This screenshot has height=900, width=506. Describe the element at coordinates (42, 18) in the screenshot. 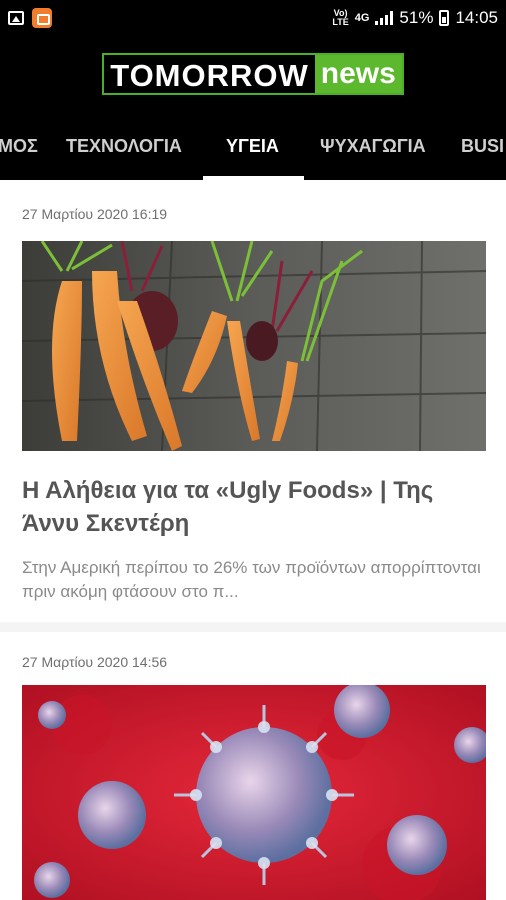

I see `app-notification-icon` at that location.